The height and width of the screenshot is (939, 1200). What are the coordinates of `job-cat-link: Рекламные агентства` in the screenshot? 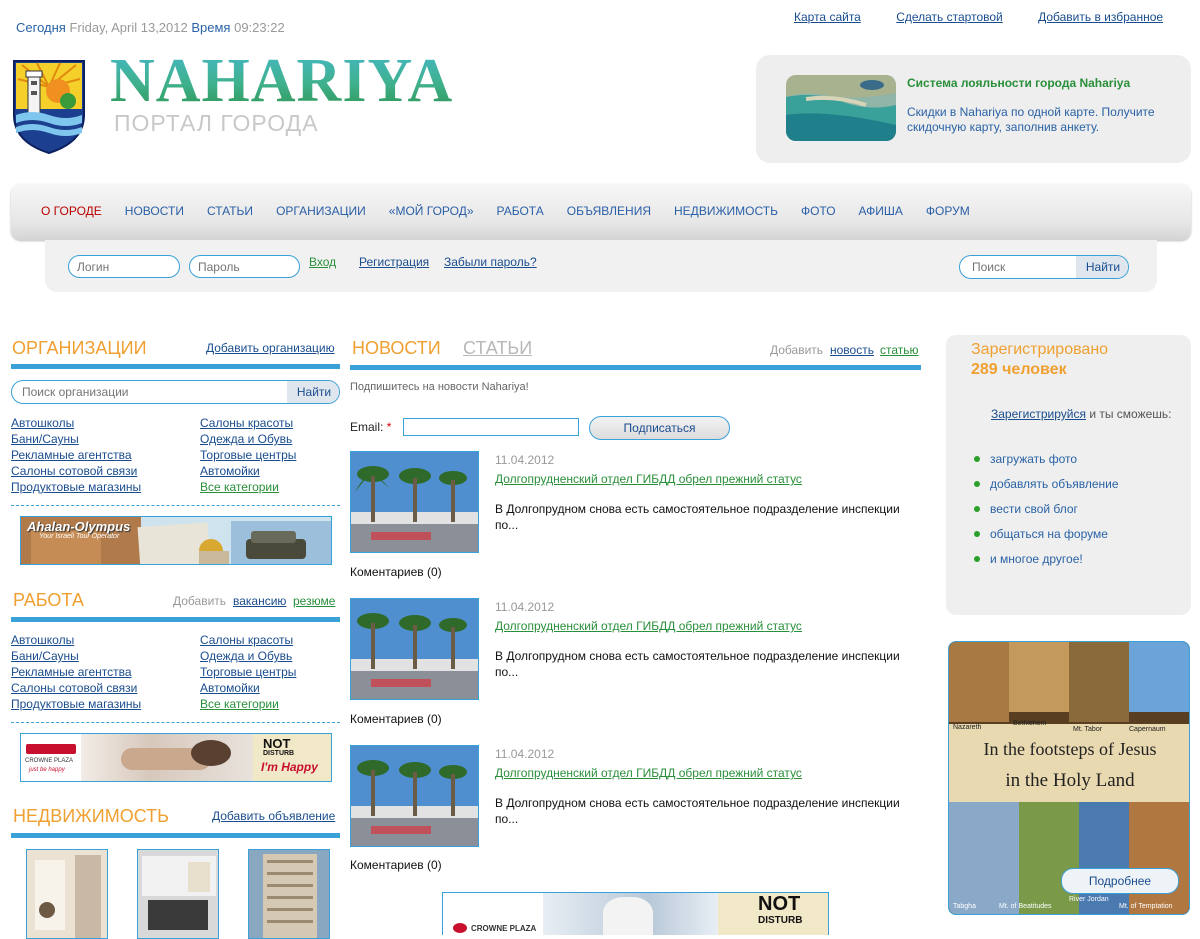 It's located at (76, 672).